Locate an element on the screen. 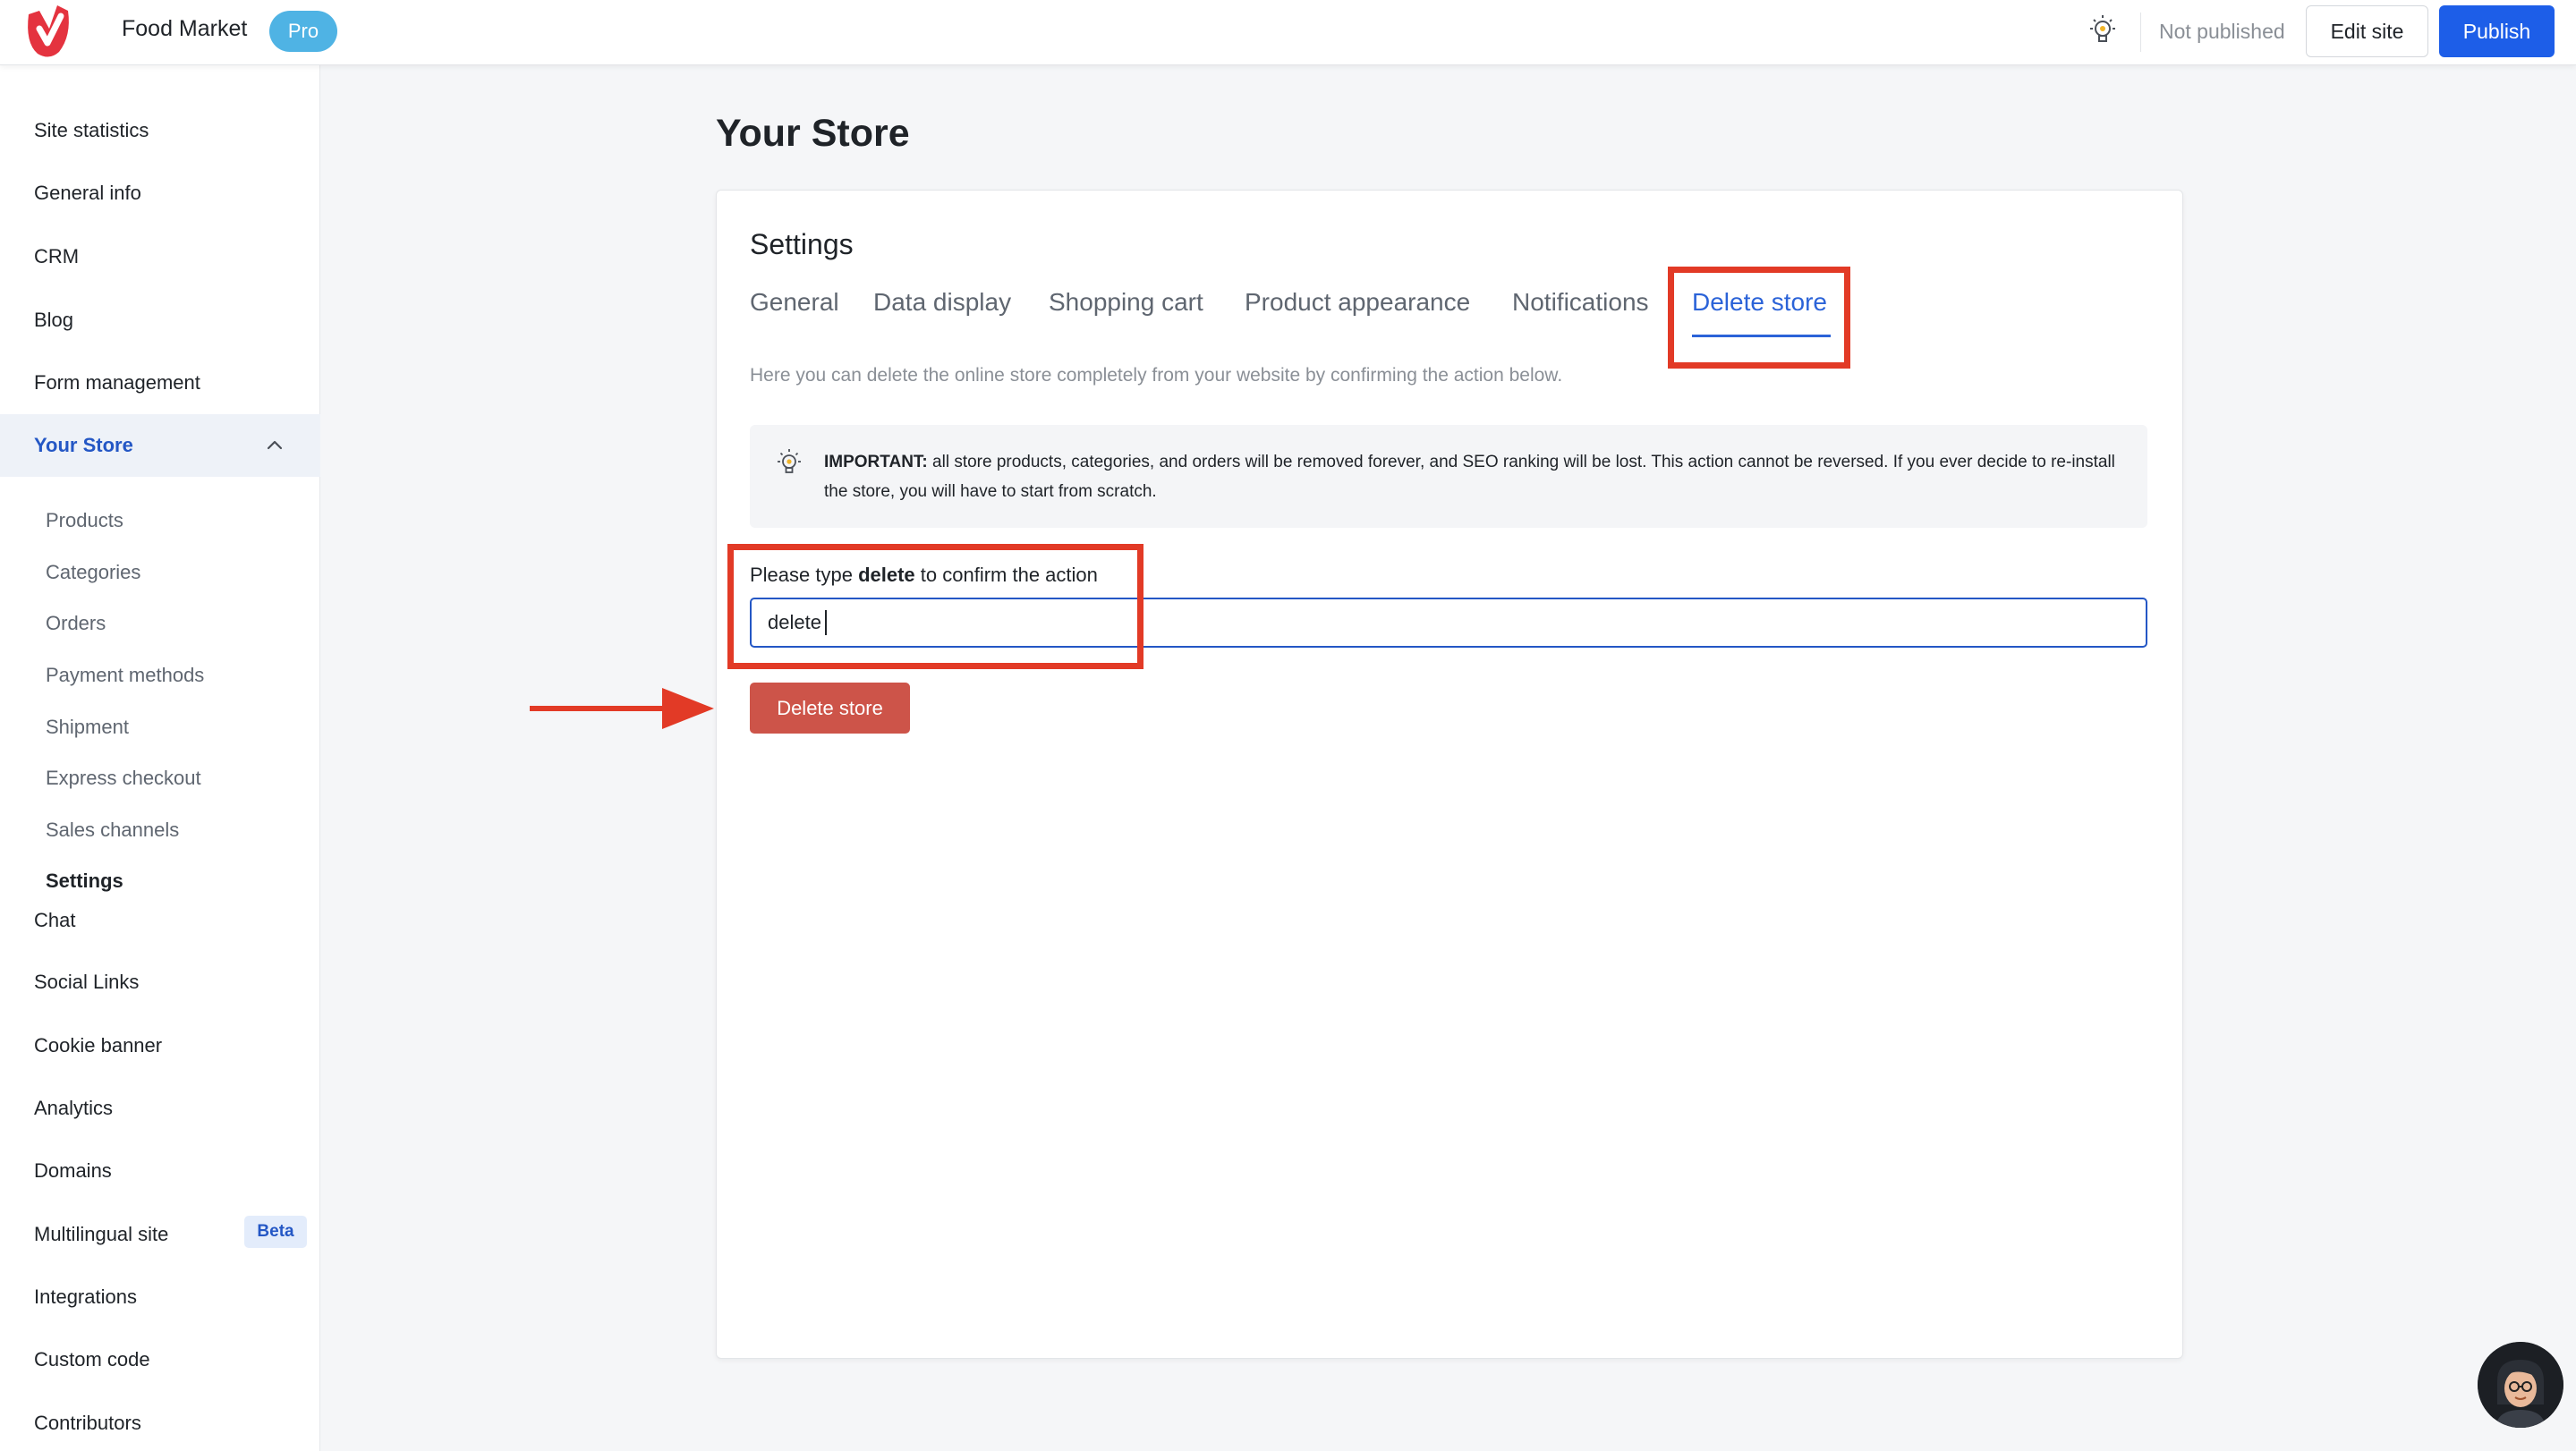 This screenshot has width=2576, height=1451. sidebar-item-label: General info is located at coordinates (87, 193).